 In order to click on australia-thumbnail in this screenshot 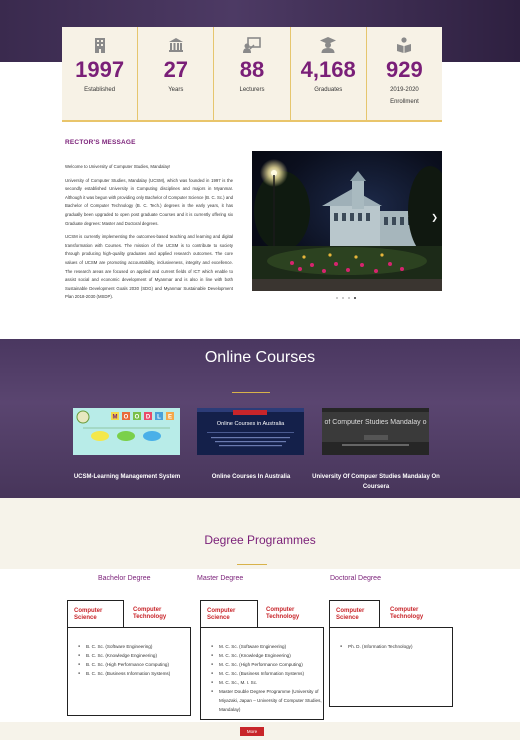, I will do `click(250, 431)`.